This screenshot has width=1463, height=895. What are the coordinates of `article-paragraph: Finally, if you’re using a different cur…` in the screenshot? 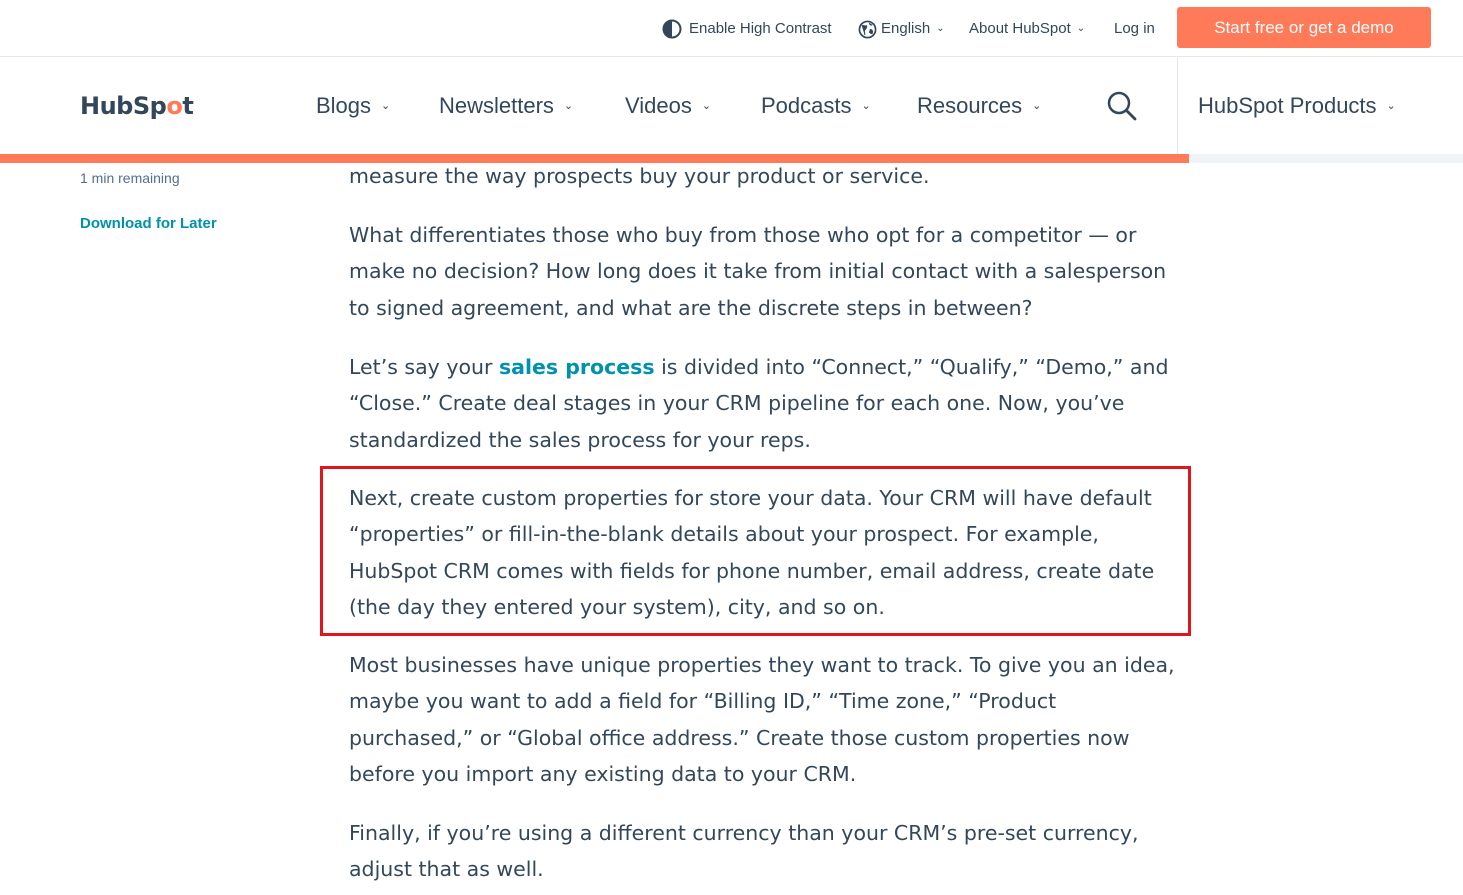 It's located at (744, 851).